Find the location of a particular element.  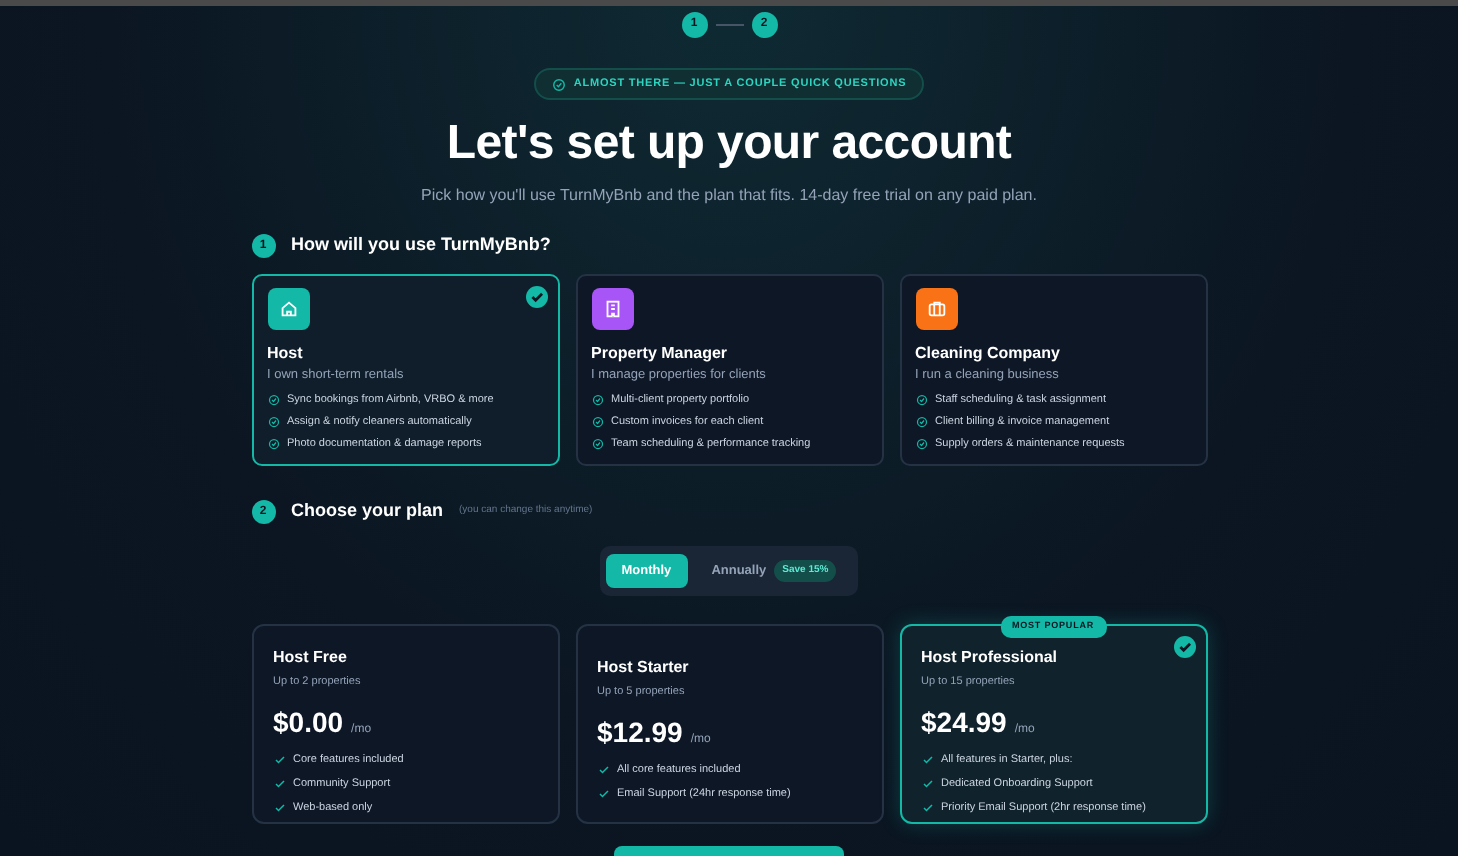

section-title: Choose your plan is located at coordinates (367, 511).